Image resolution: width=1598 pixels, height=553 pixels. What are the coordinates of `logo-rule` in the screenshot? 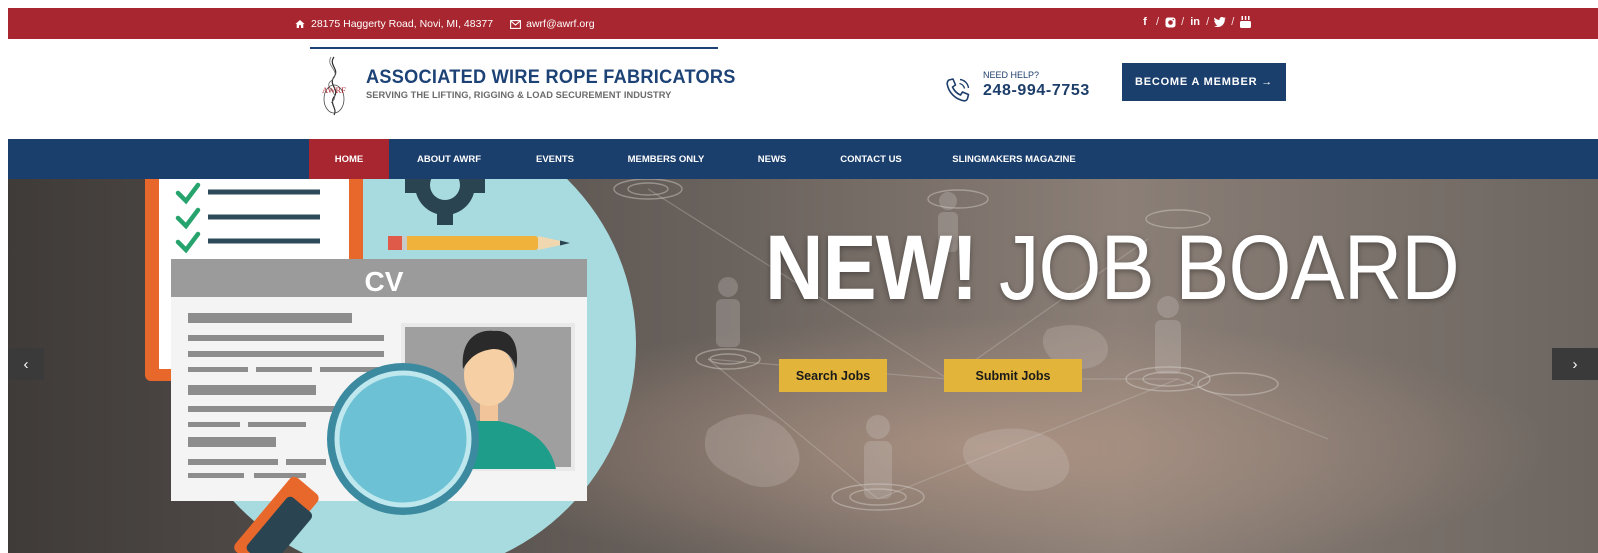 It's located at (514, 48).